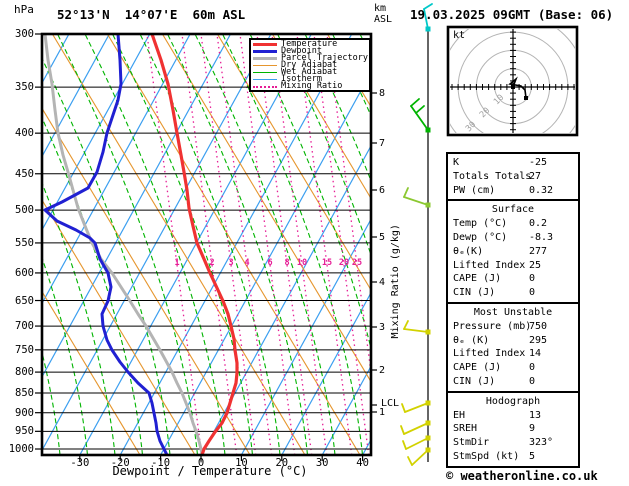 The image size is (629, 486). Describe the element at coordinates (24, 372) in the screenshot. I see `pressure-label: 800` at that location.